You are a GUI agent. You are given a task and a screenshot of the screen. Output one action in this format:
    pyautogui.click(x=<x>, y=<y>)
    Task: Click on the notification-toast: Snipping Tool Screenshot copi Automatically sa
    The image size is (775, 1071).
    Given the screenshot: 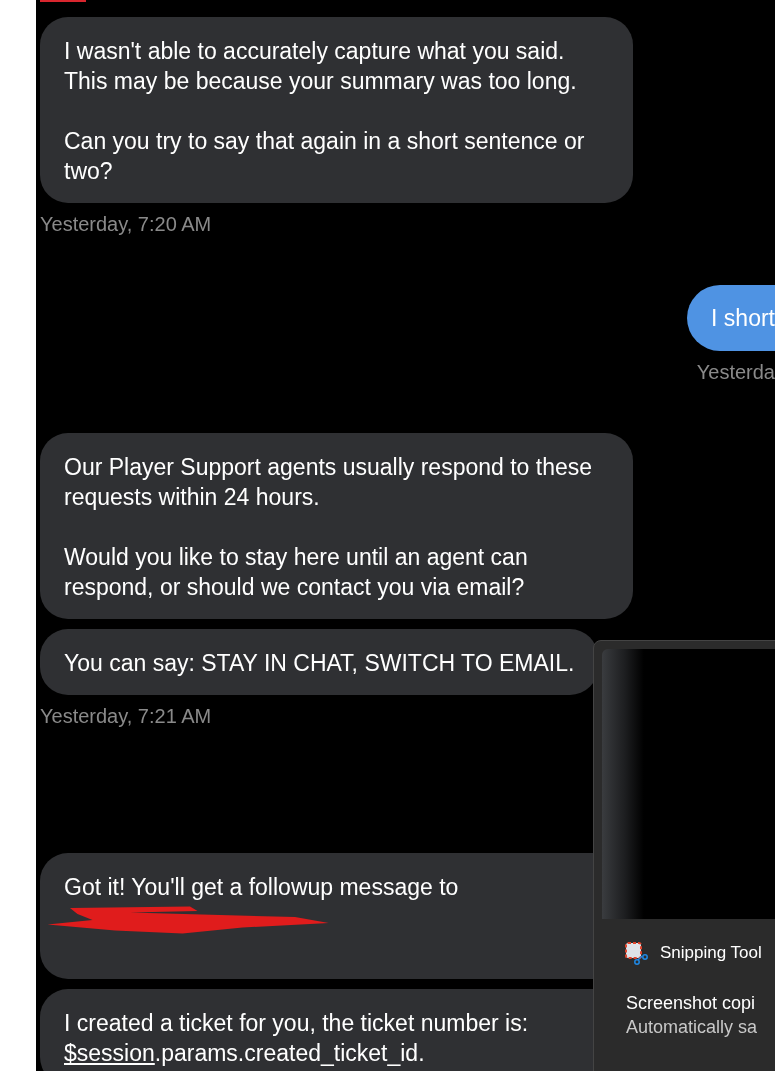 What is the action you would take?
    pyautogui.click(x=684, y=855)
    